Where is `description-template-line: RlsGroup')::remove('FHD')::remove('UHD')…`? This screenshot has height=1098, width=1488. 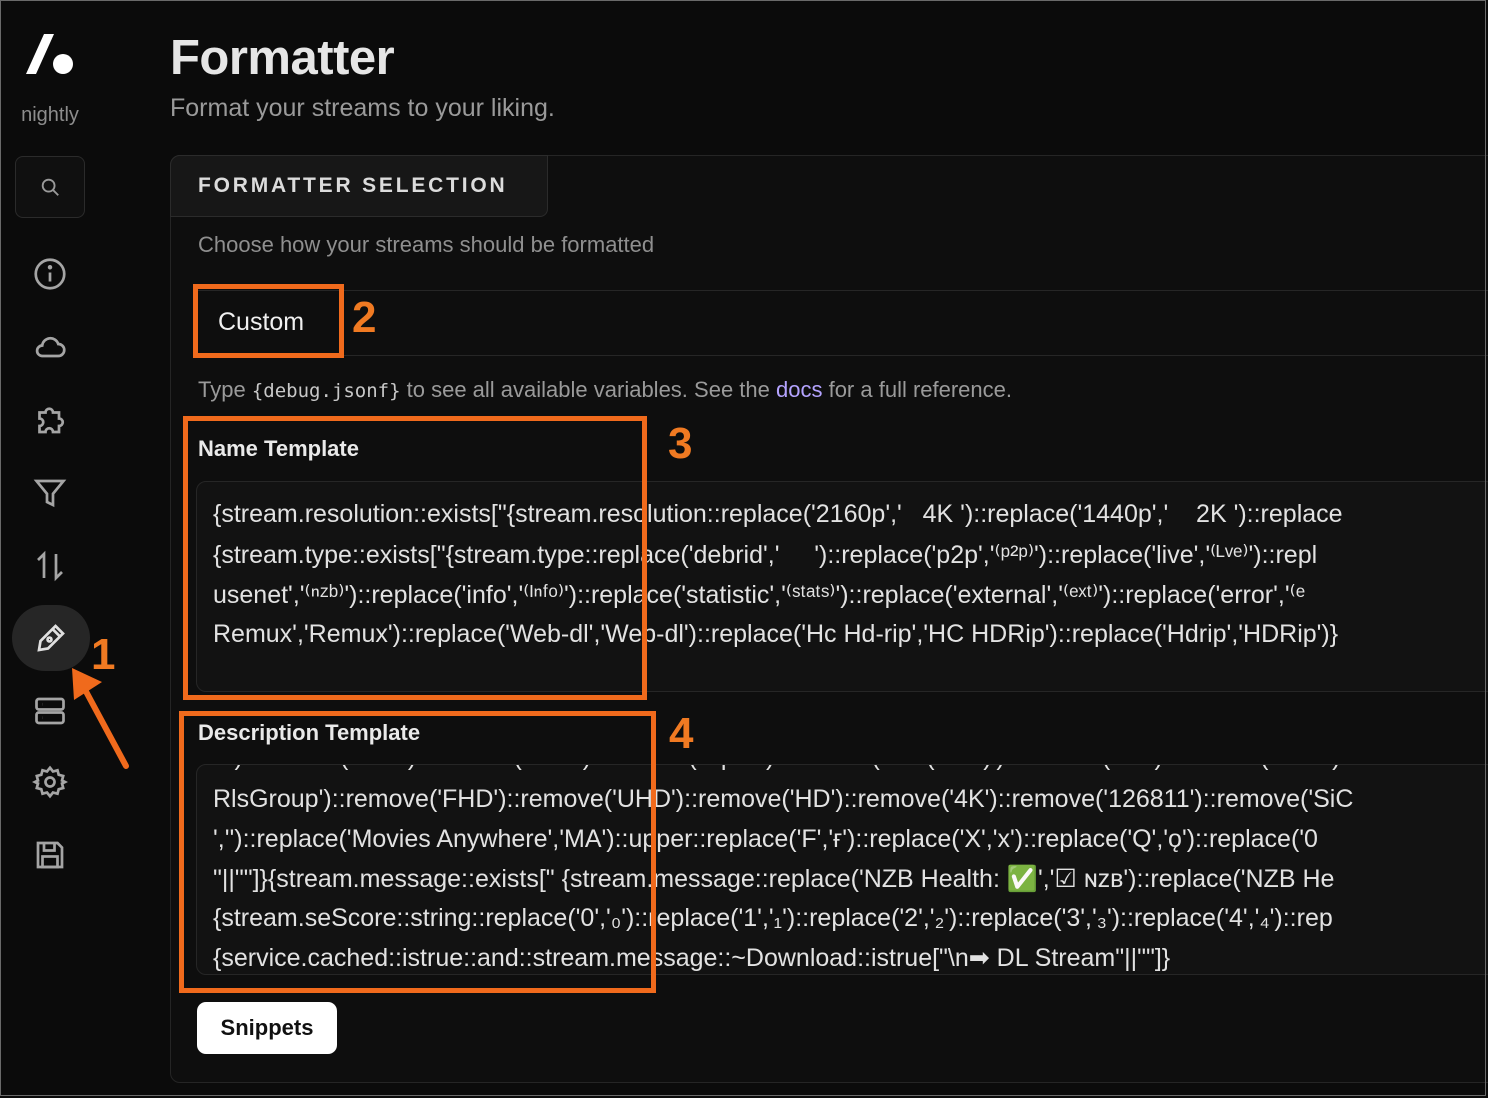 description-template-line: RlsGroup')::remove('FHD')::remove('UHD')… is located at coordinates (783, 799).